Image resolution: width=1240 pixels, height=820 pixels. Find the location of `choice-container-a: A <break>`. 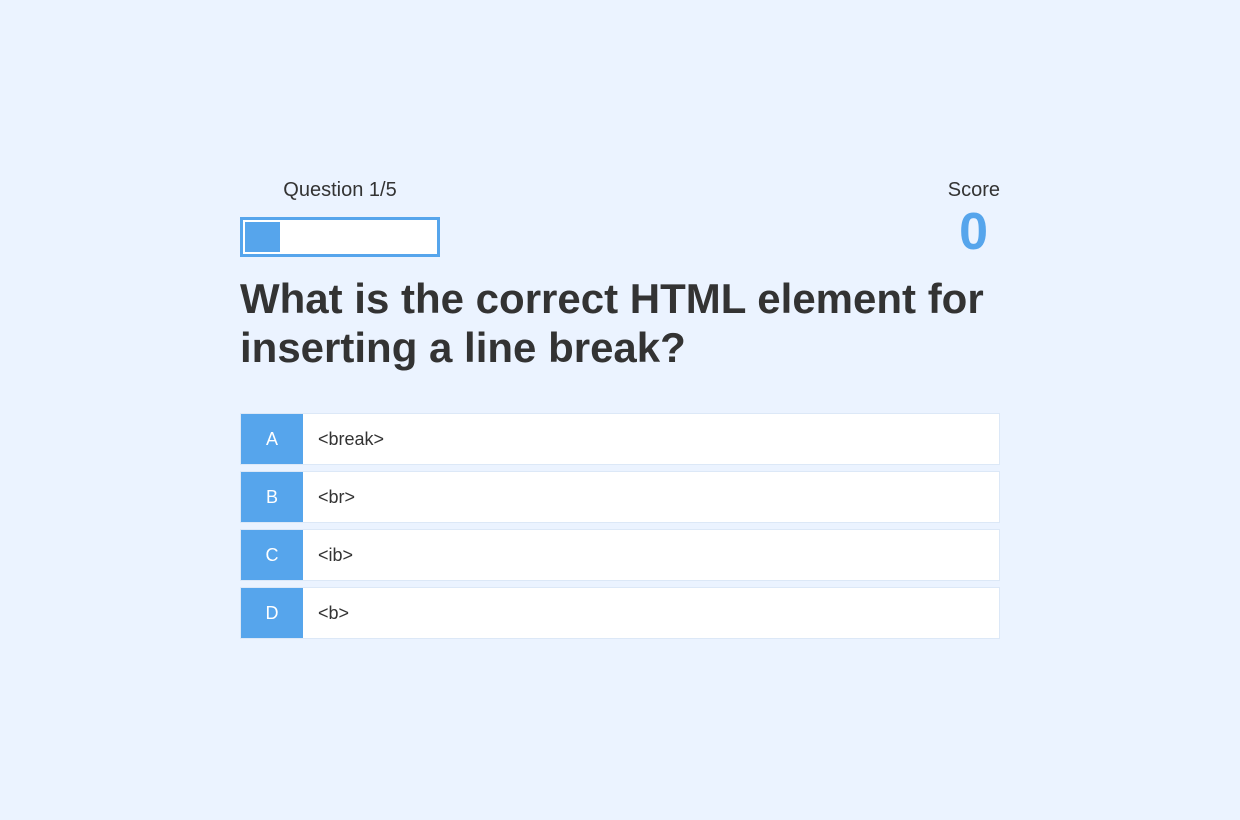

choice-container-a: A <break> is located at coordinates (620, 439).